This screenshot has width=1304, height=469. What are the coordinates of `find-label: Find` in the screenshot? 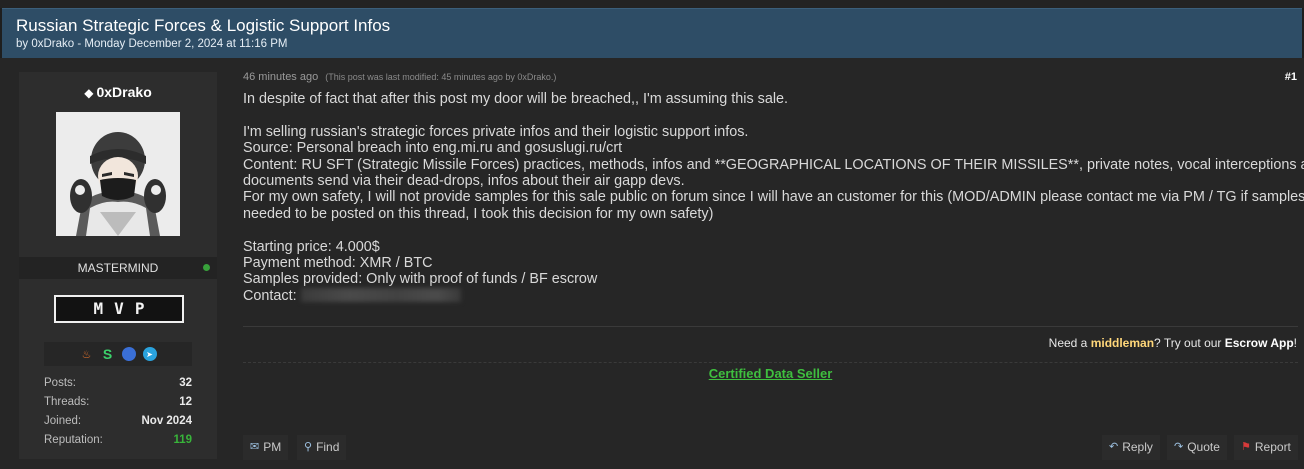 It's located at (328, 447).